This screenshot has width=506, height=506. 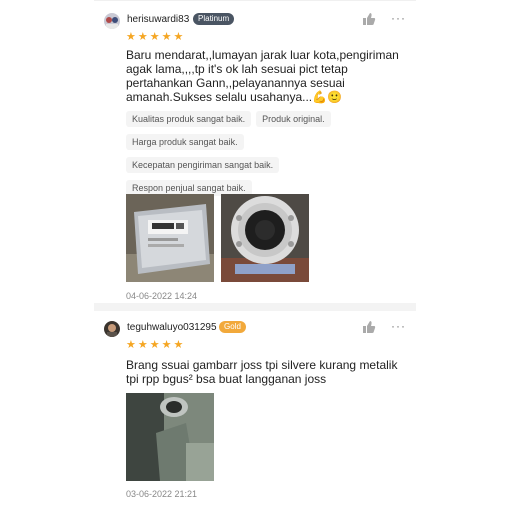 I want to click on review-date: 04-06-2022 14:24, so click(x=162, y=296).